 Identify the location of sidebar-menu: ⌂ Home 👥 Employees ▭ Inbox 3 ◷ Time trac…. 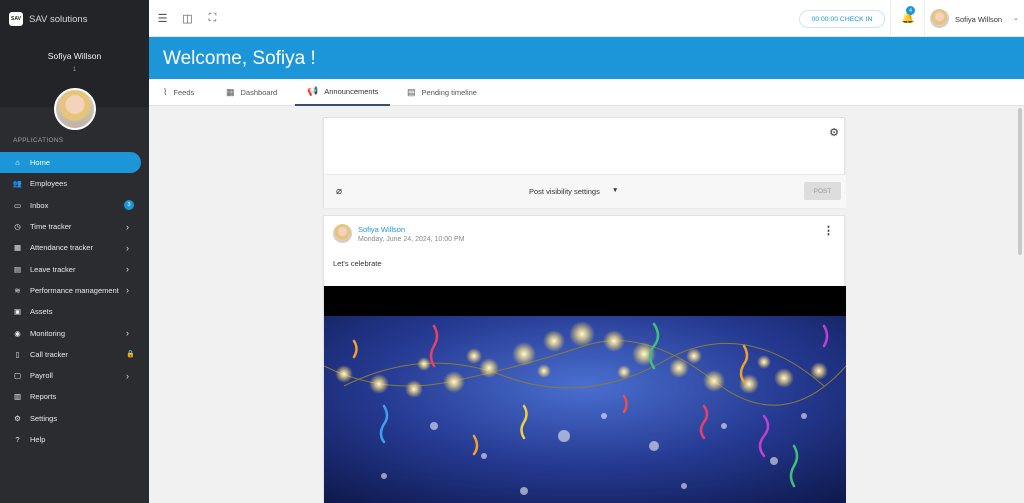
(74, 301).